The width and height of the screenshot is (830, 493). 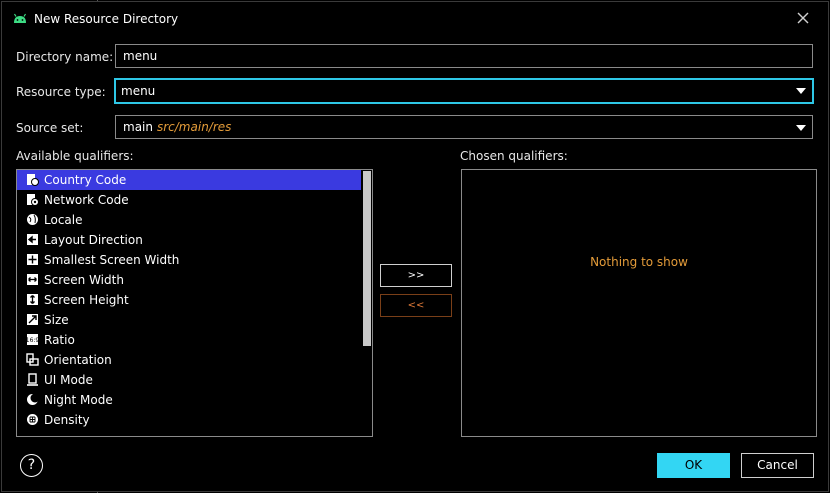 What do you see at coordinates (416, 305) in the screenshot?
I see `move-left-button: <<` at bounding box center [416, 305].